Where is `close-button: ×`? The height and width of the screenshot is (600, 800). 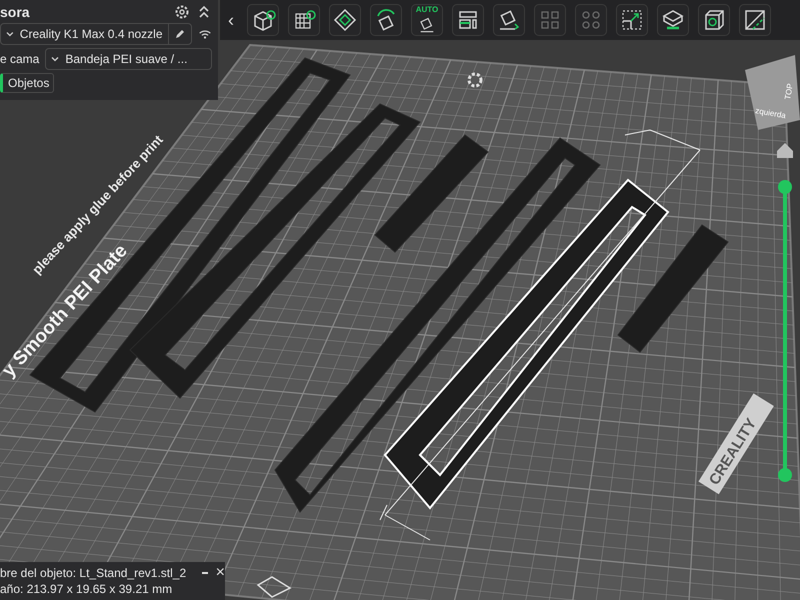 close-button: × is located at coordinates (220, 573).